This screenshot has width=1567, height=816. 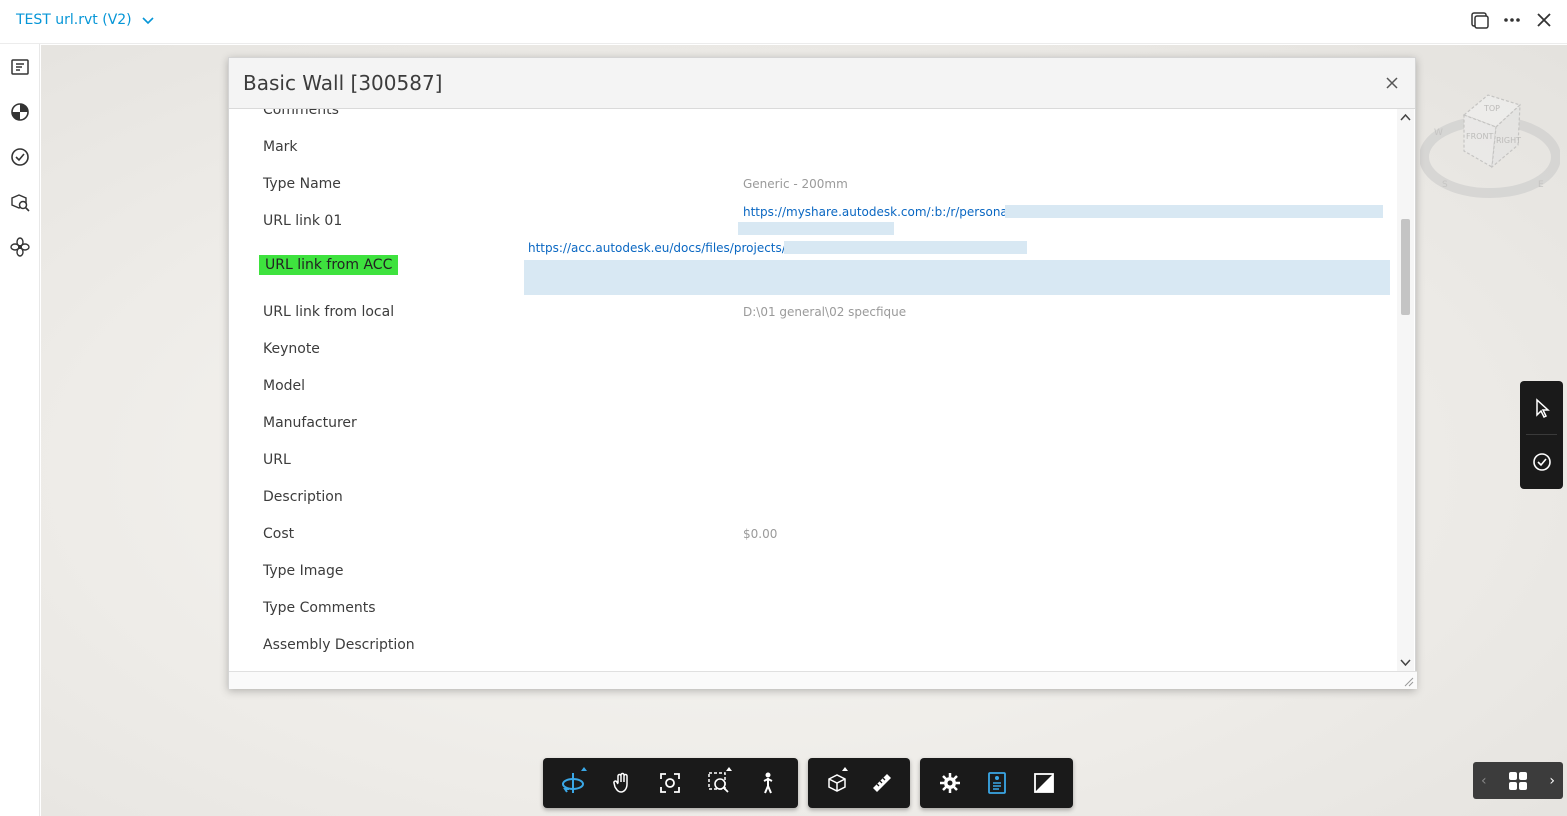 What do you see at coordinates (1541, 185) in the screenshot?
I see `compass-east-label: E` at bounding box center [1541, 185].